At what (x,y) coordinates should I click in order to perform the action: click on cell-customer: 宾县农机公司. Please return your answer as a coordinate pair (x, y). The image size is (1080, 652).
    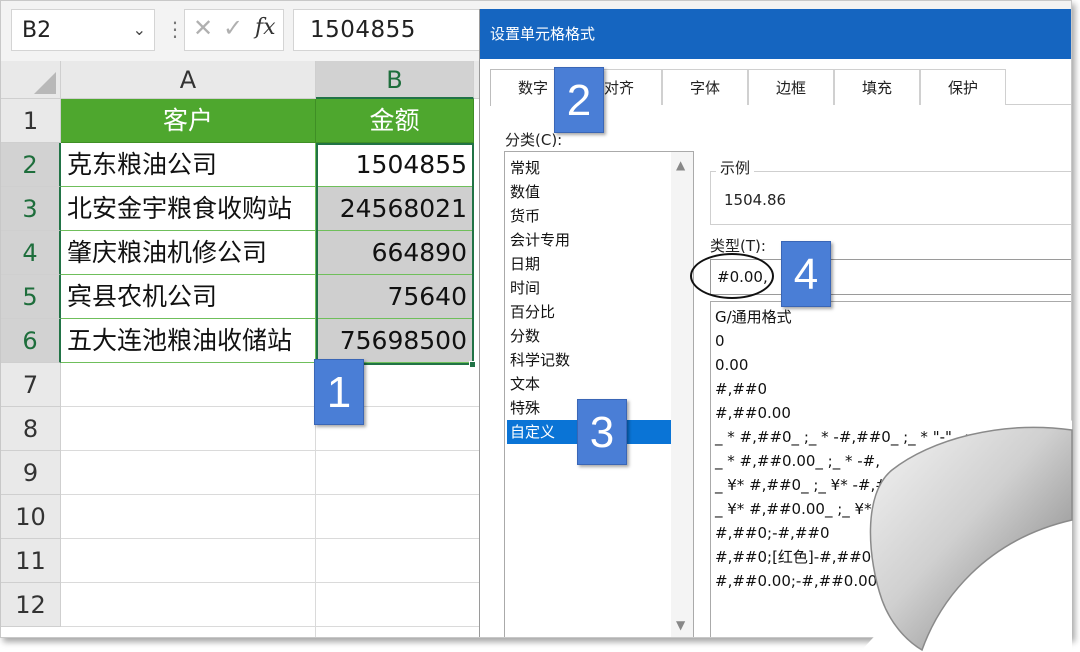
    Looking at the image, I should click on (188, 297).